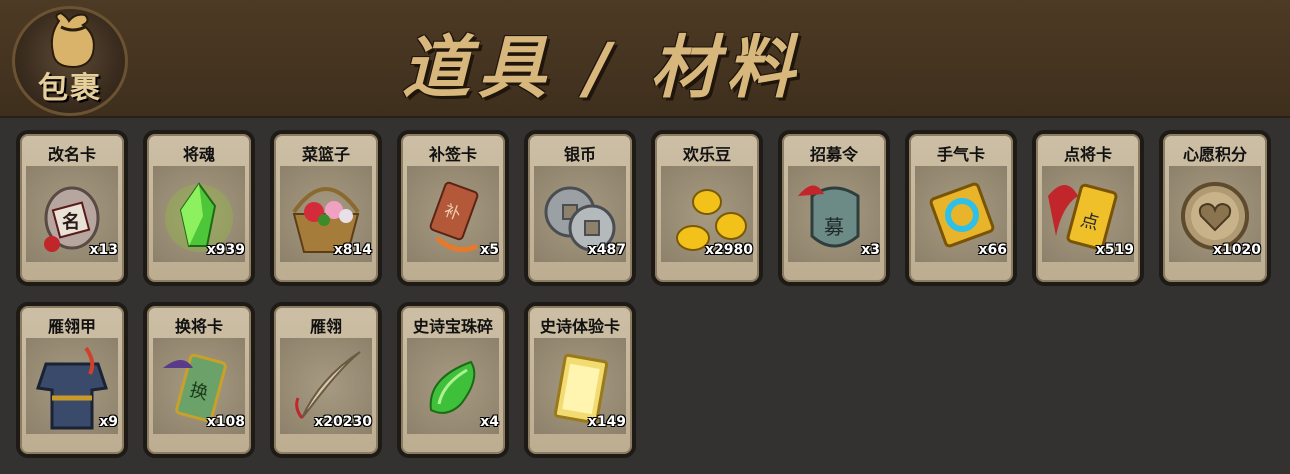 Image resolution: width=1290 pixels, height=474 pixels. Describe the element at coordinates (72, 40) in the screenshot. I see `bag-icon` at that location.